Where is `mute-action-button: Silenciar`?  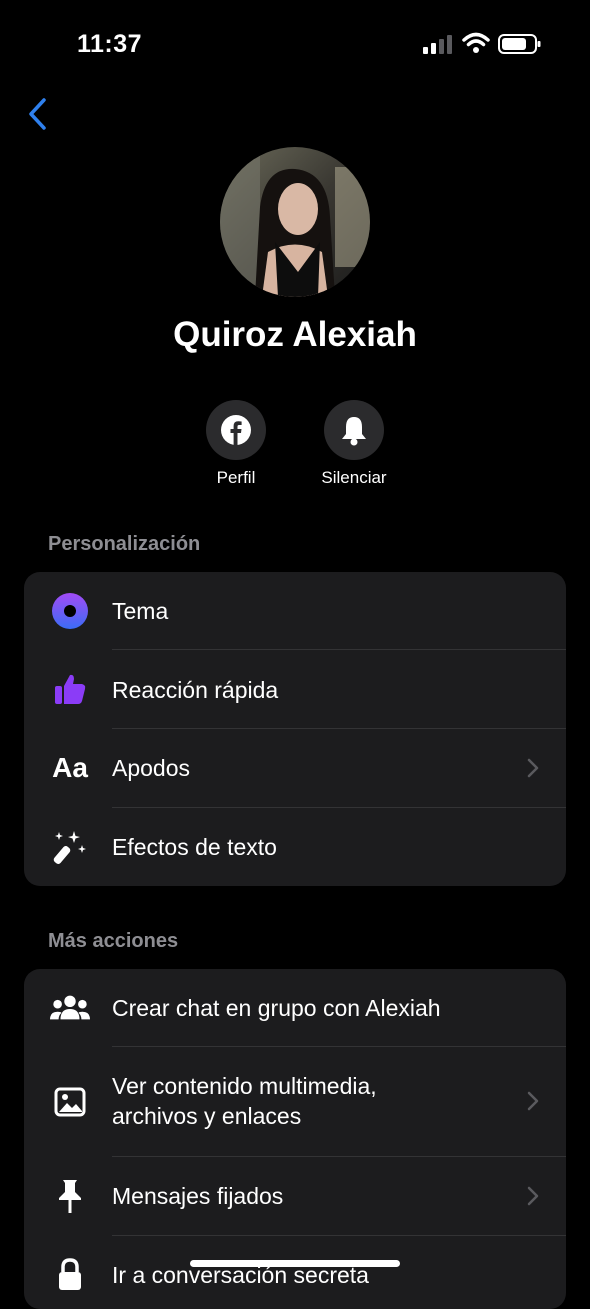
mute-action-button: Silenciar is located at coordinates (354, 444).